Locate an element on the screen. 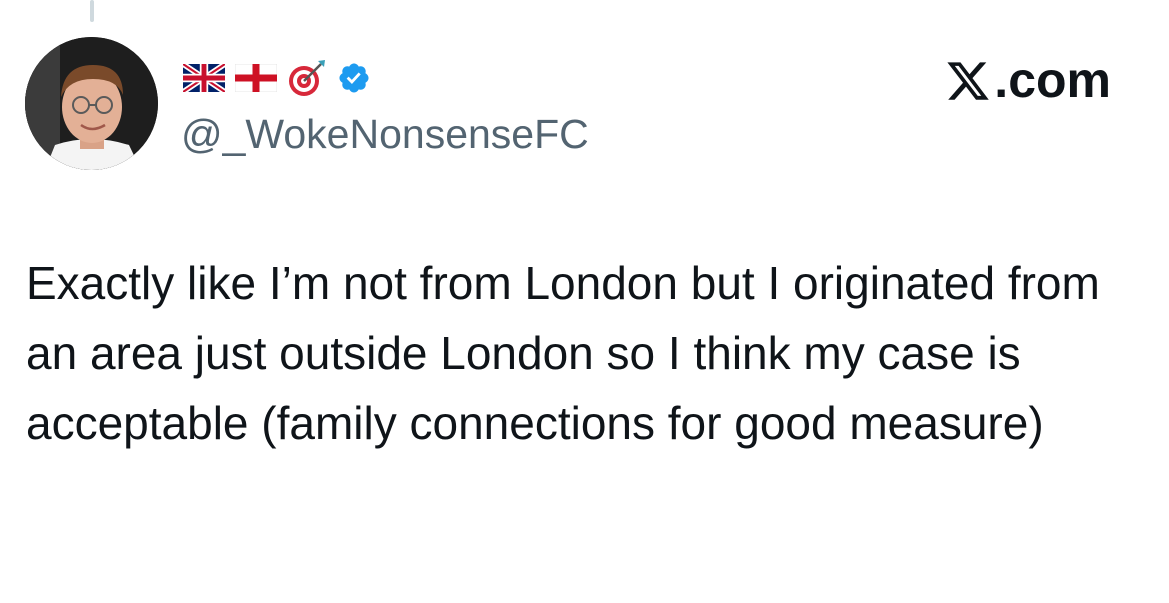  verified-badge-icon is located at coordinates (354, 78).